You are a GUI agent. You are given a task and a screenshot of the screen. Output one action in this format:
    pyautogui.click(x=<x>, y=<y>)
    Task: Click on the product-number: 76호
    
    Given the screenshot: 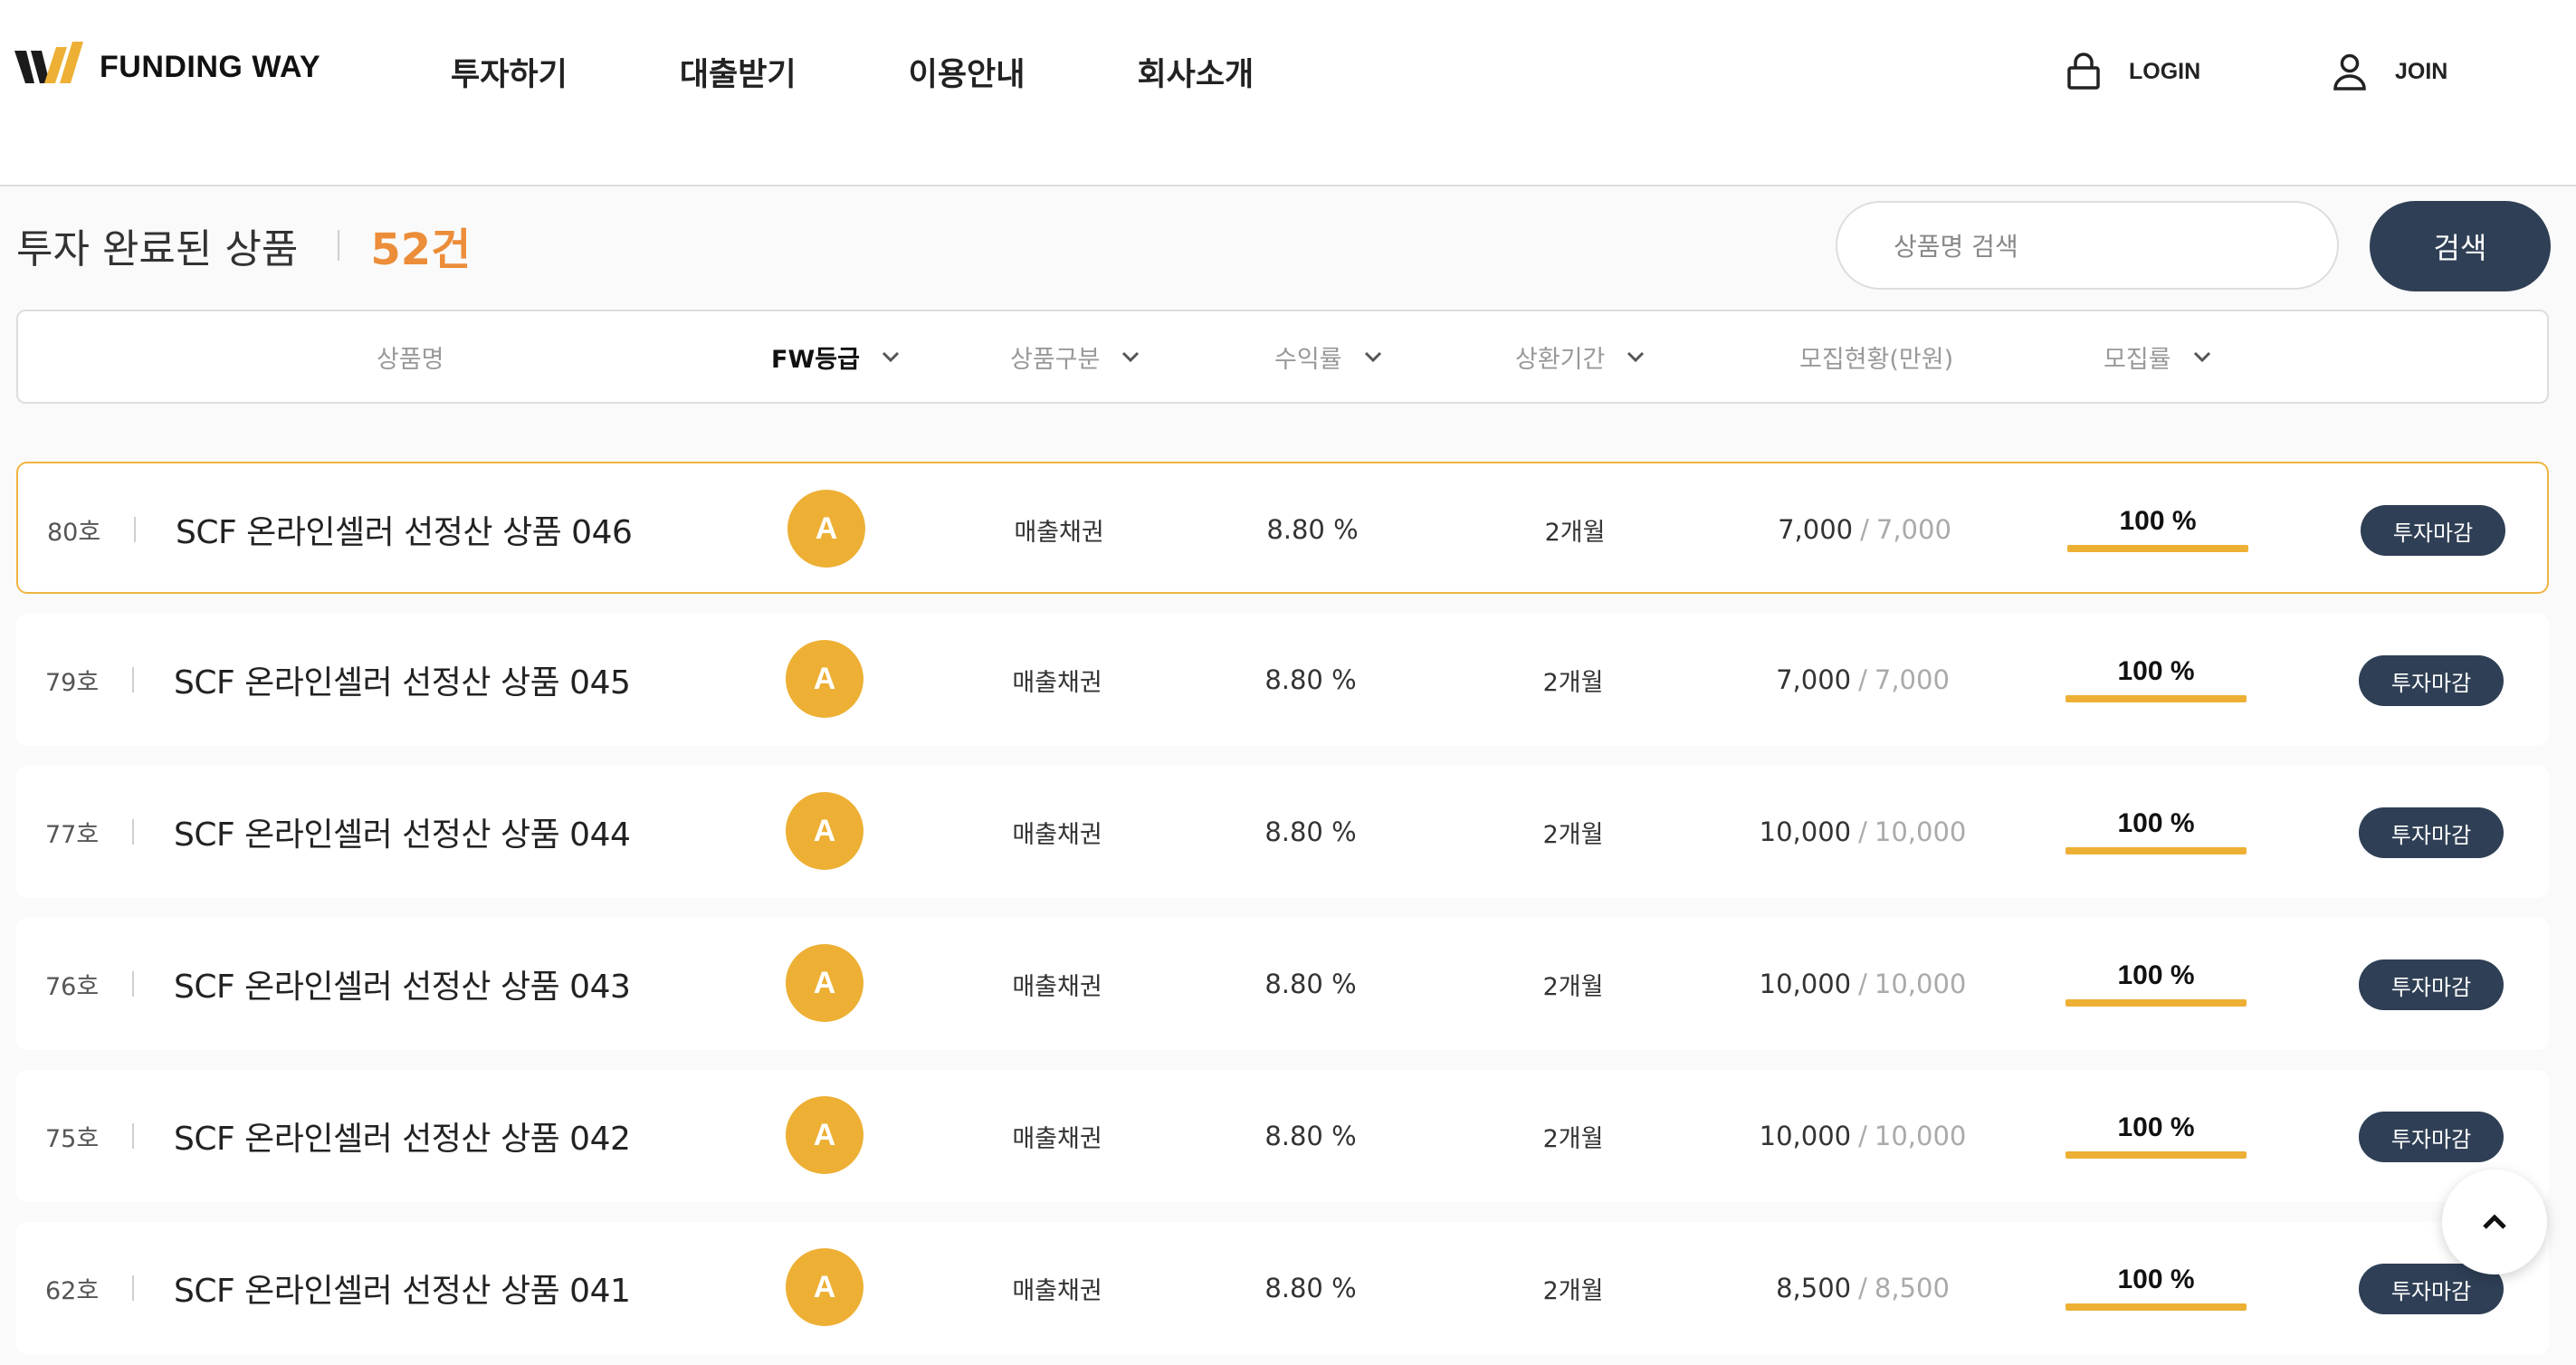 What is the action you would take?
    pyautogui.click(x=72, y=987)
    